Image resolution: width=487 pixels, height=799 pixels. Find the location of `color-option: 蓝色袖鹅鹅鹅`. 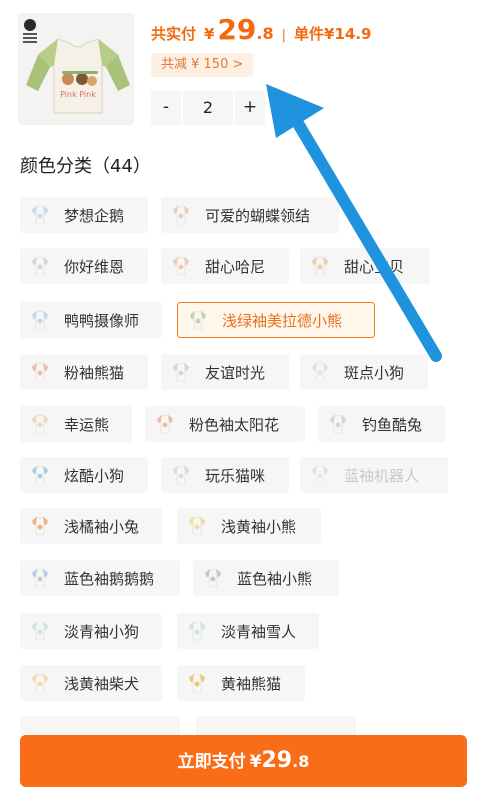

color-option: 蓝色袖鹅鹅鹅 is located at coordinates (100, 578).